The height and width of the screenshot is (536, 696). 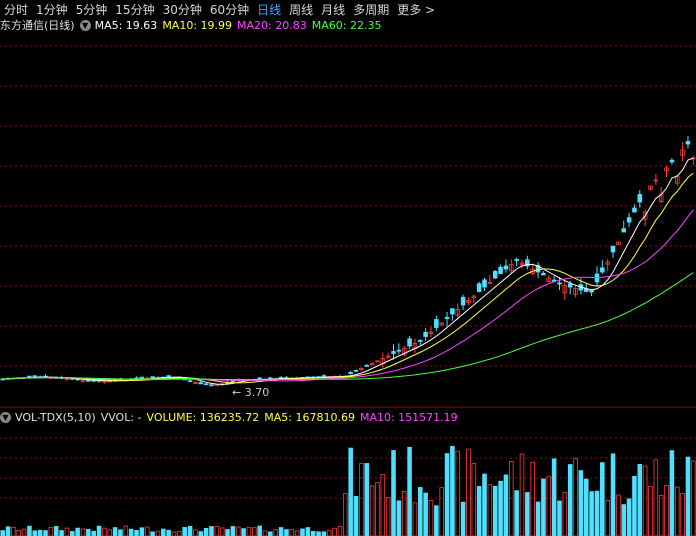 What do you see at coordinates (16, 9) in the screenshot?
I see `tab-timeshare: 分时` at bounding box center [16, 9].